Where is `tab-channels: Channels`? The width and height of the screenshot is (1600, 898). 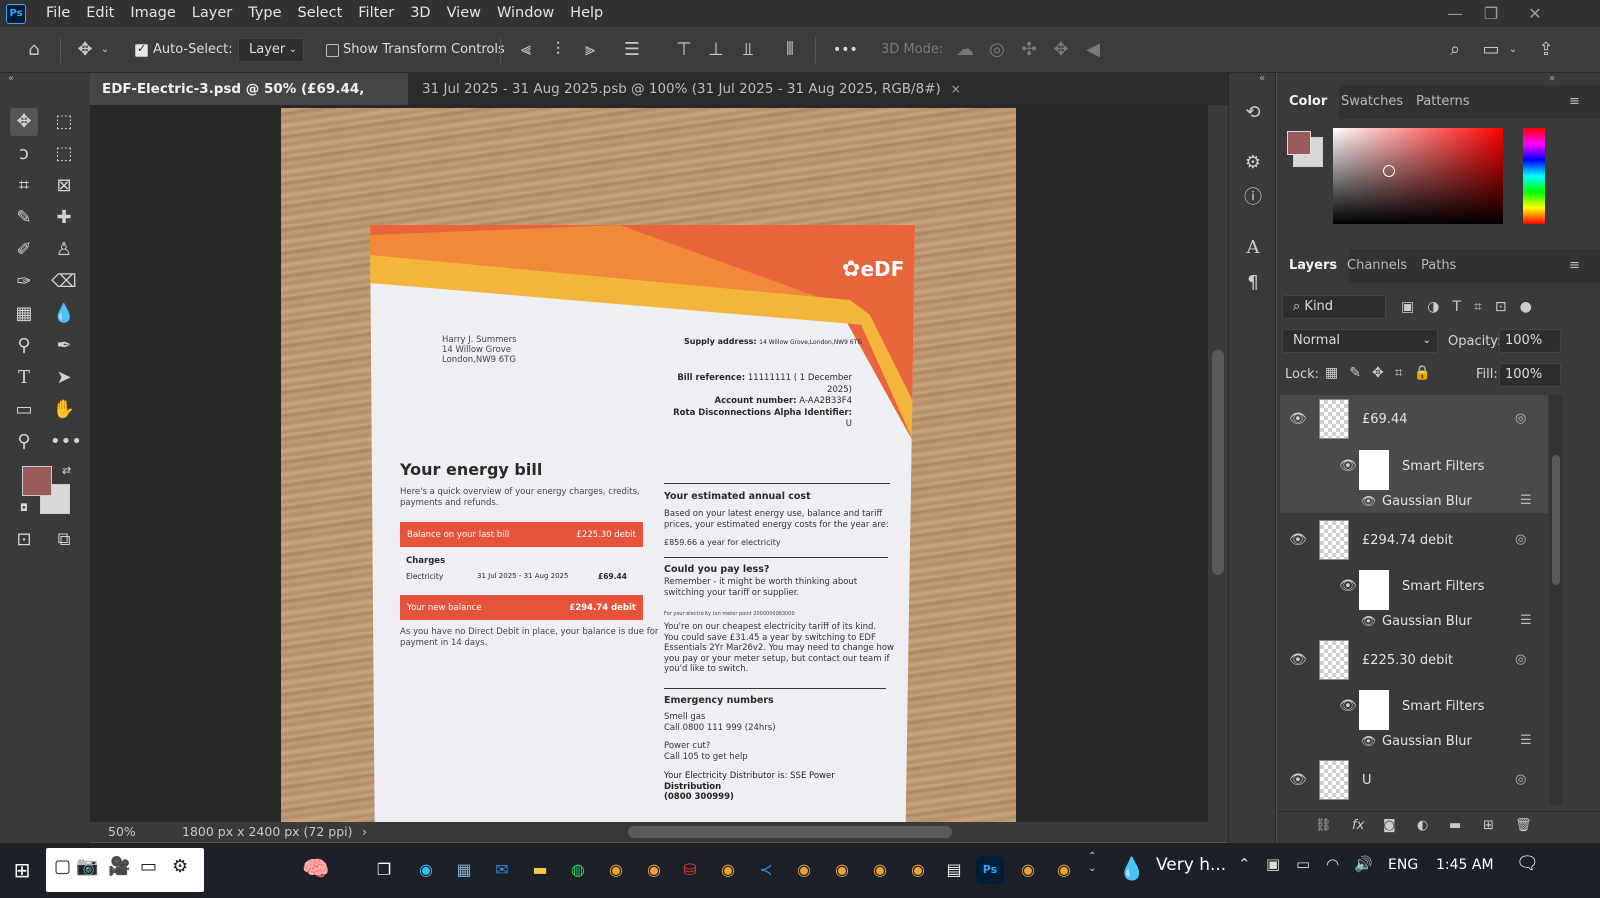
tab-channels: Channels is located at coordinates (1377, 266).